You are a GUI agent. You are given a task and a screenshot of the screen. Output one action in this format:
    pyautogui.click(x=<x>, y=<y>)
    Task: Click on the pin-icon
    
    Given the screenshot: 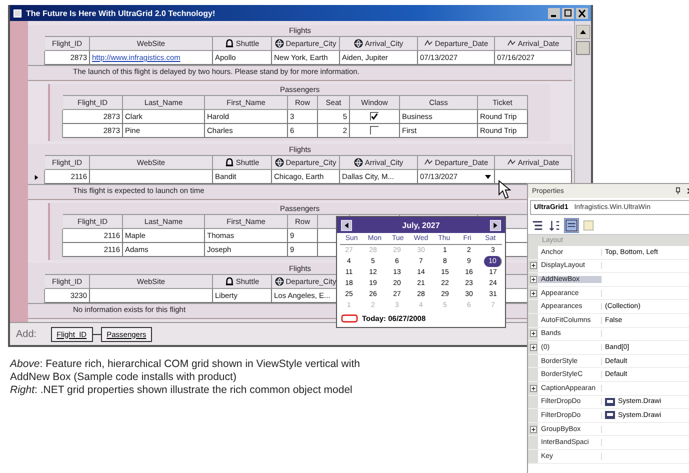 What is the action you would take?
    pyautogui.click(x=678, y=191)
    